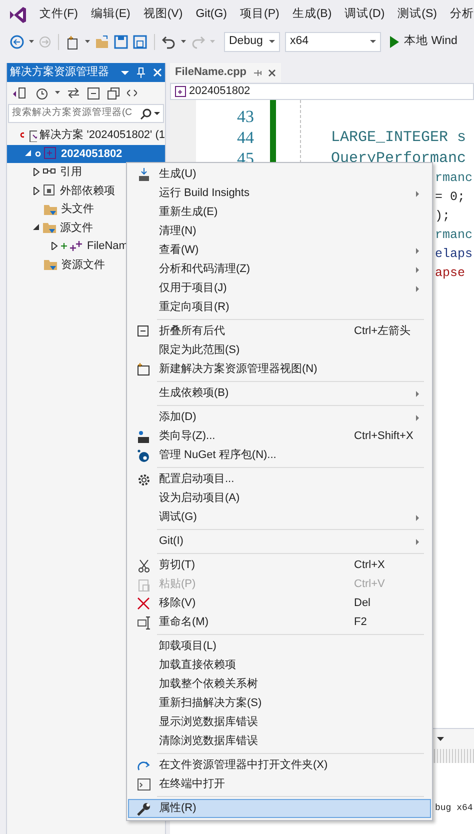 The width and height of the screenshot is (474, 834). I want to click on menu-item: 新建解决方案资源管理器视图(N), so click(279, 369).